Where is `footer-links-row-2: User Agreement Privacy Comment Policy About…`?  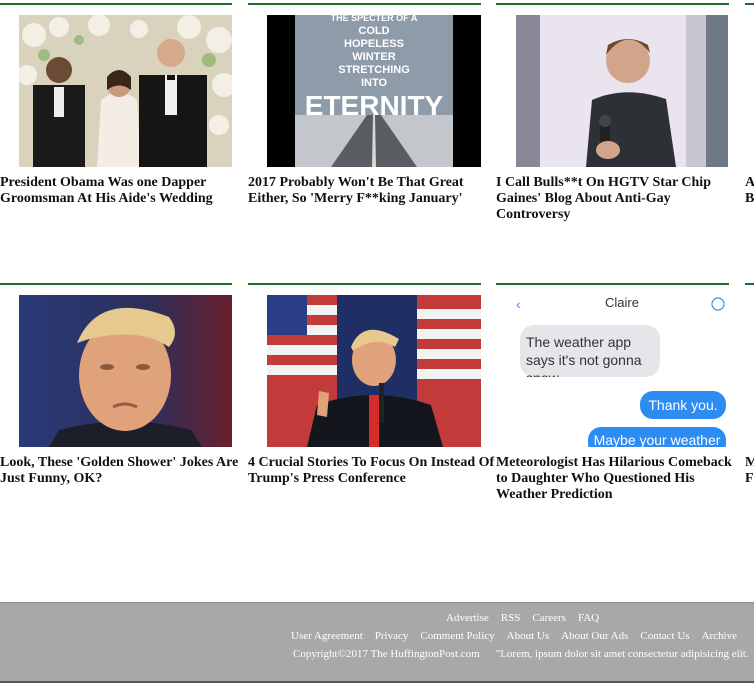 footer-links-row-2: User Agreement Privacy Comment Policy About… is located at coordinates (514, 635).